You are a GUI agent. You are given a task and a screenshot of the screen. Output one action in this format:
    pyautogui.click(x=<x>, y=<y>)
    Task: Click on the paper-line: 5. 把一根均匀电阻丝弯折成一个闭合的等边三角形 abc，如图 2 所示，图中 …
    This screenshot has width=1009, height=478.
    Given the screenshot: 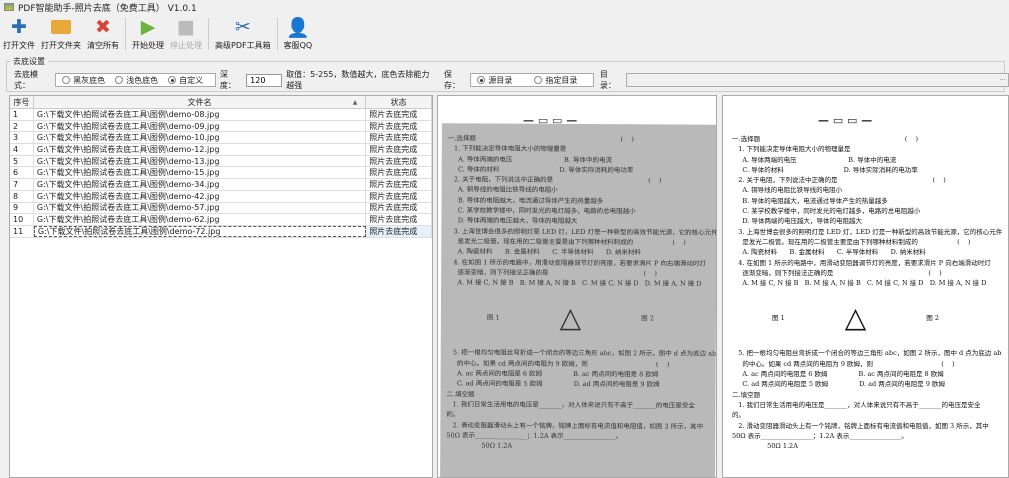 What is the action you would take?
    pyautogui.click(x=867, y=353)
    